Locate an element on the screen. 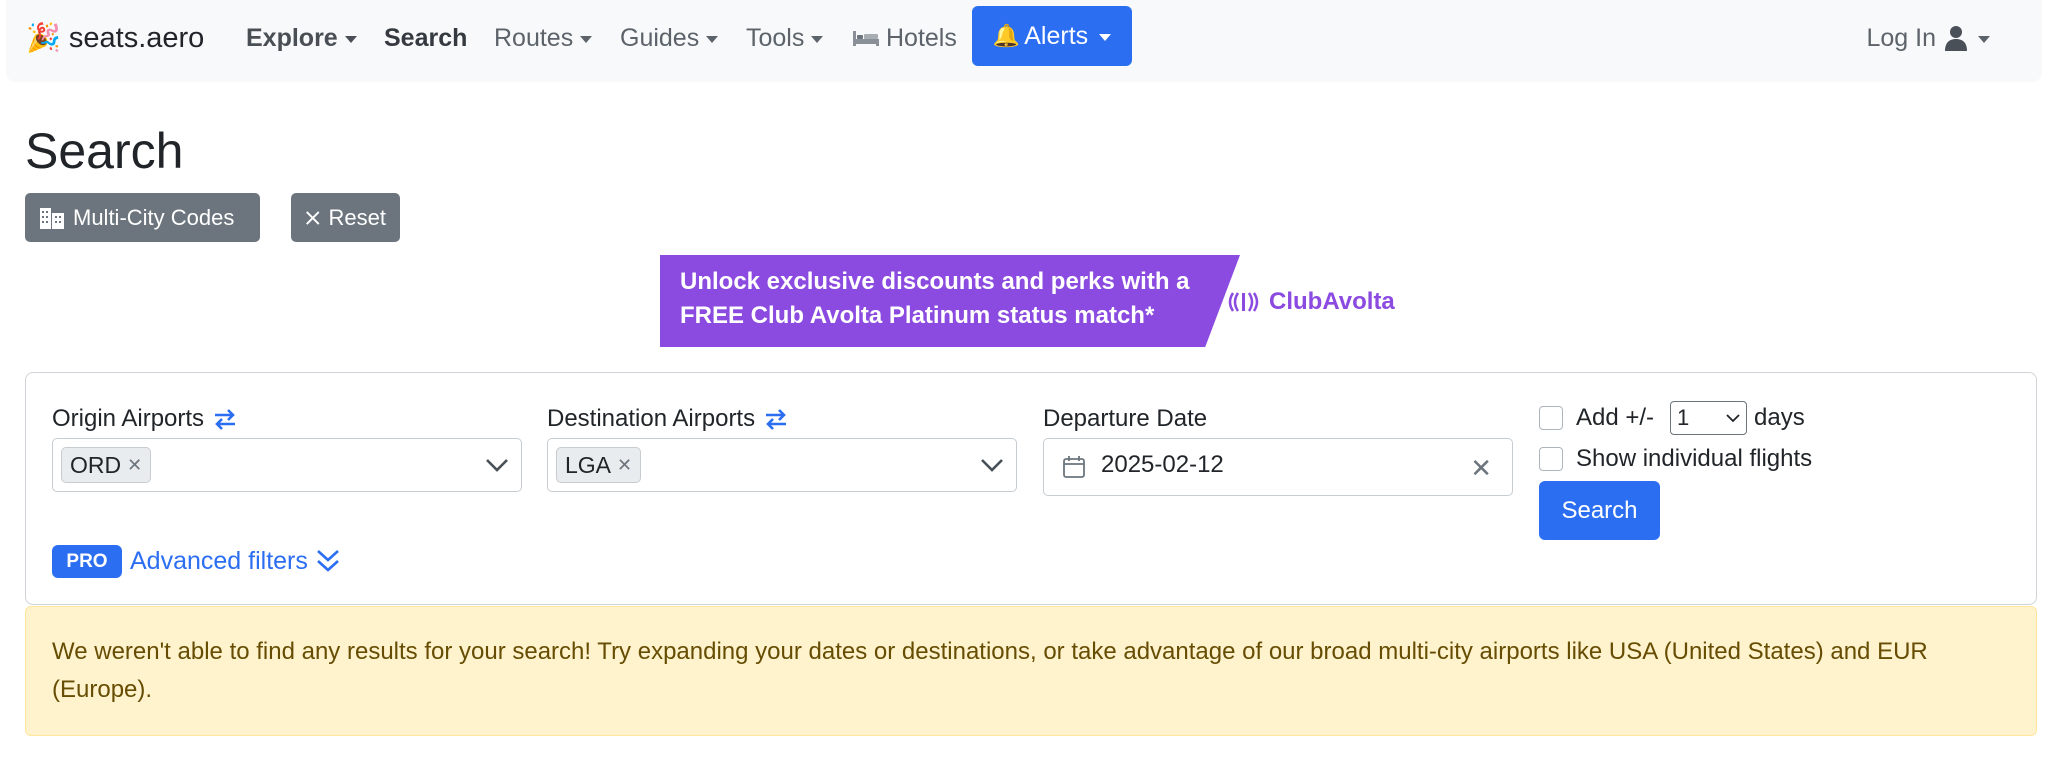 Image resolution: width=2048 pixels, height=764 pixels. departure-date-input: 2025-02-12 ✕ is located at coordinates (1278, 467).